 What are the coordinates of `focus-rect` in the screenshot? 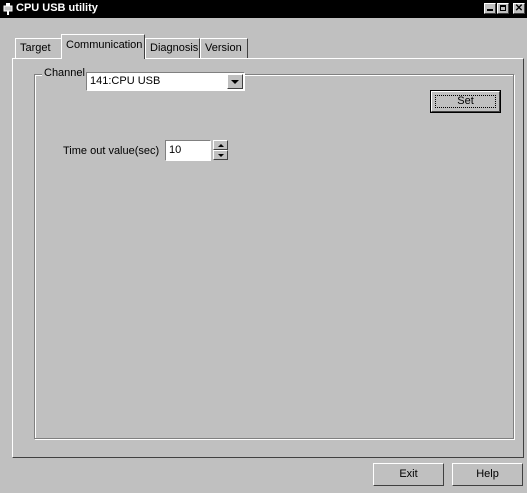 It's located at (465, 101).